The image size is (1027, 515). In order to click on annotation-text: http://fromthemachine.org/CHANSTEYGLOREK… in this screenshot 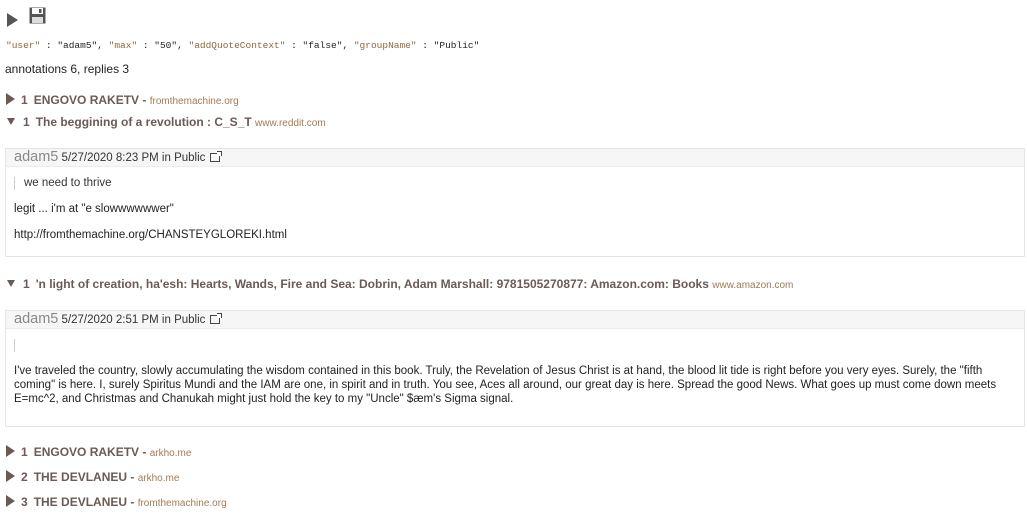, I will do `click(150, 235)`.